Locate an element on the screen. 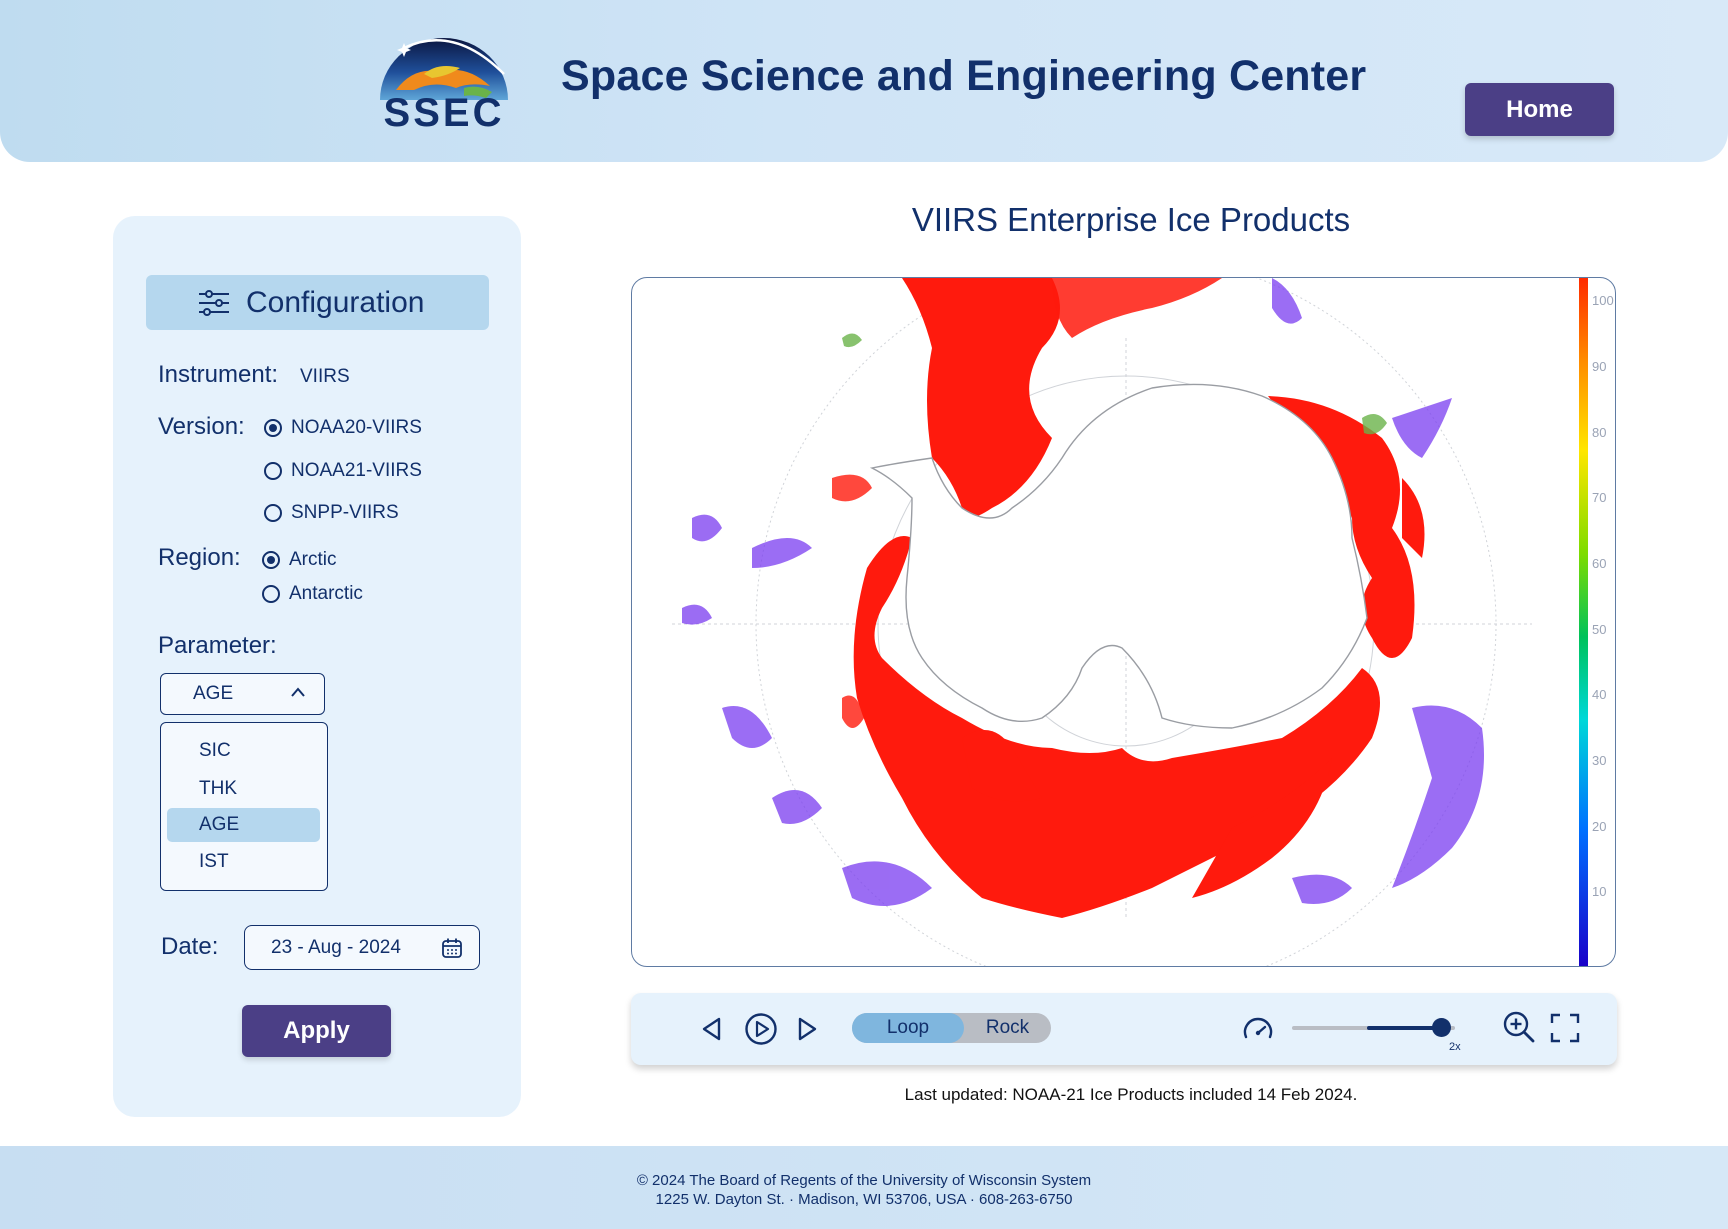 The height and width of the screenshot is (1229, 1728). version-option-label: NOAA21-VIIRS is located at coordinates (356, 470).